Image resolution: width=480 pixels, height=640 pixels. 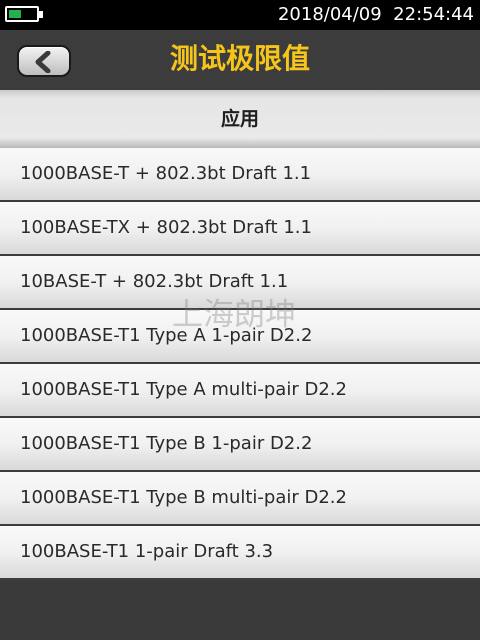 I want to click on list-item: 100BASE-T1 1-pair Draft 3.3, so click(x=240, y=552).